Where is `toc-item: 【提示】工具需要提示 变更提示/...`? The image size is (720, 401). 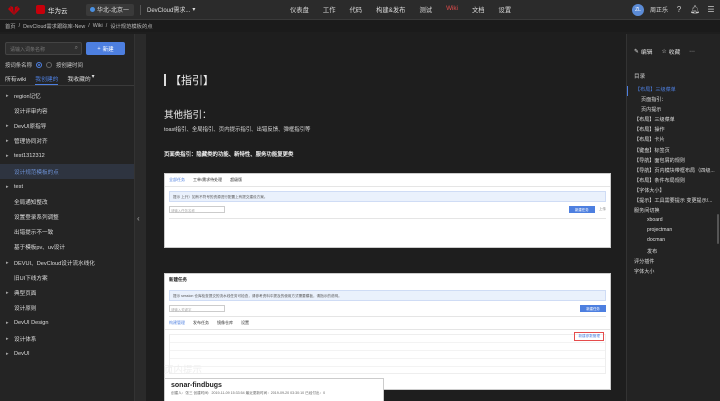
toc-item: 【提示】工具需要提示 变更提示/... is located at coordinates (673, 202).